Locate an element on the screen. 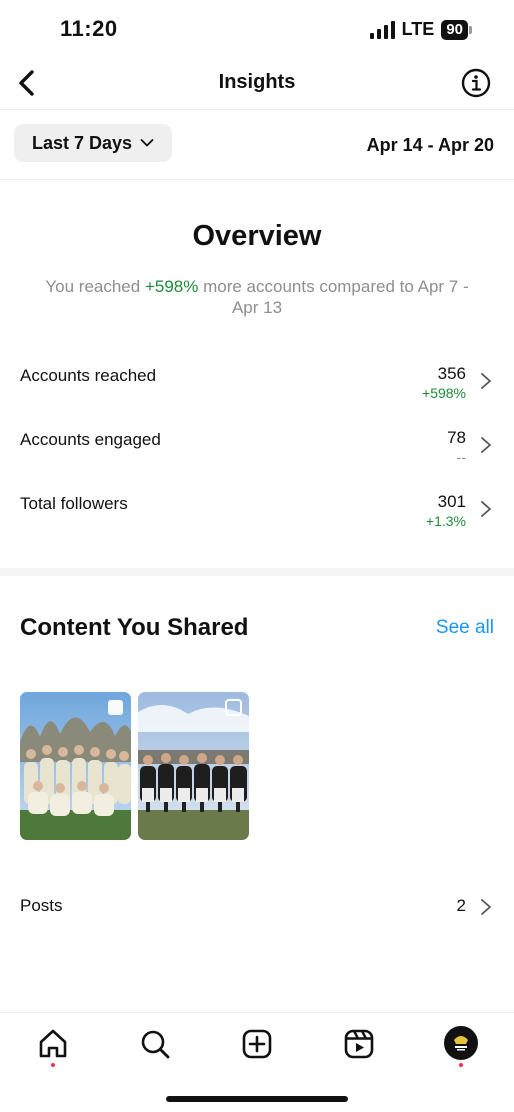 This screenshot has height=1112, width=514. signal-icon is located at coordinates (382, 29).